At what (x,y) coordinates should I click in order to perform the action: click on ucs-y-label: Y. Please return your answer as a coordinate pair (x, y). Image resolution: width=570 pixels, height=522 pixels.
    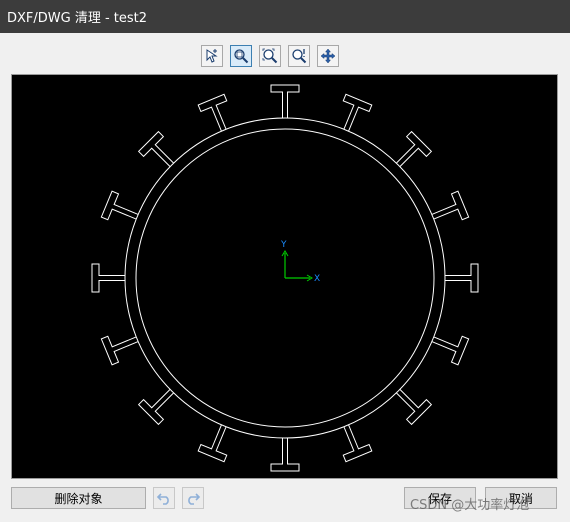
    Looking at the image, I should click on (283, 245).